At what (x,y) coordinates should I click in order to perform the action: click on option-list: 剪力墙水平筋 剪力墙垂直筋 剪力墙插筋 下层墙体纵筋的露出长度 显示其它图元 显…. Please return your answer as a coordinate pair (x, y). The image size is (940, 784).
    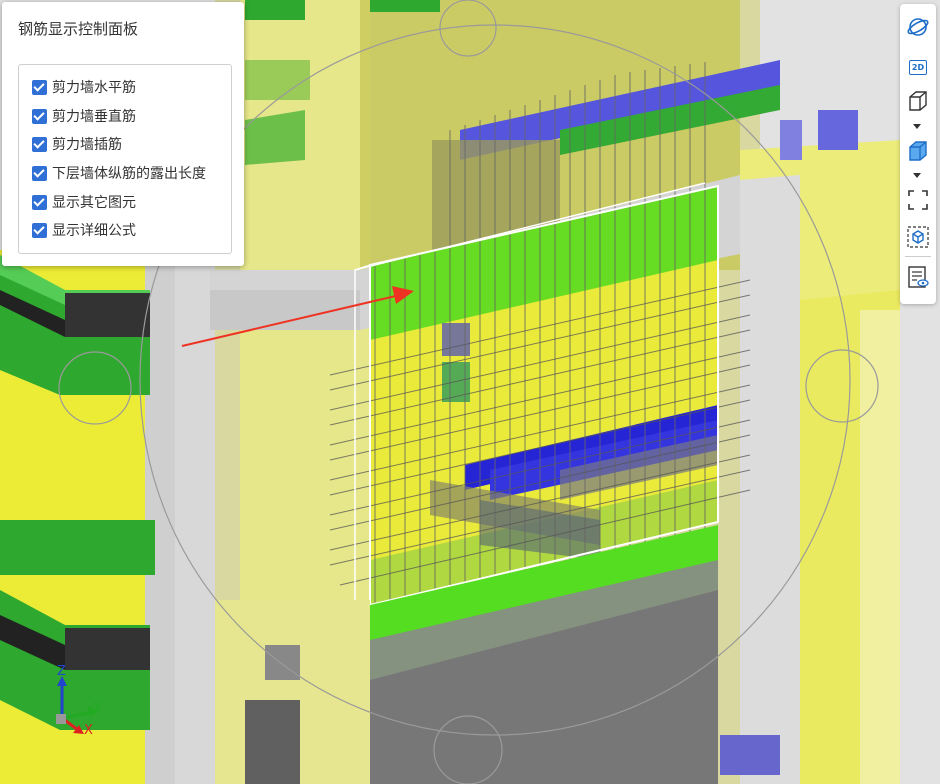
    Looking at the image, I should click on (125, 159).